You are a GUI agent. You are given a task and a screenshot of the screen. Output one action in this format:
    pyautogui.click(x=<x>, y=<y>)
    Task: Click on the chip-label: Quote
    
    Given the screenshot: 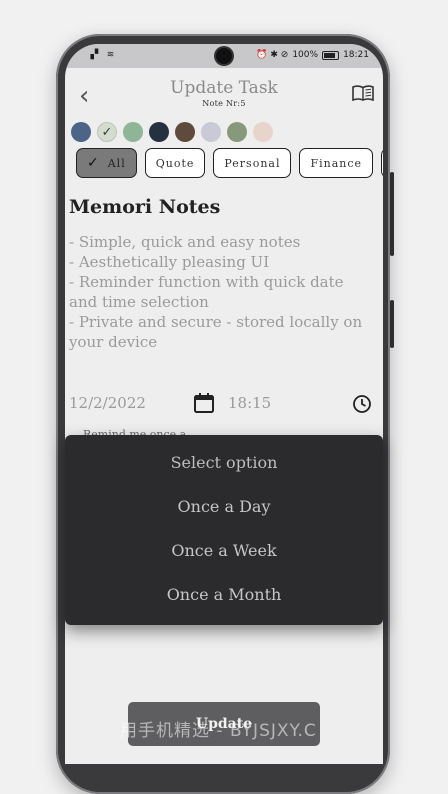 What is the action you would take?
    pyautogui.click(x=175, y=163)
    